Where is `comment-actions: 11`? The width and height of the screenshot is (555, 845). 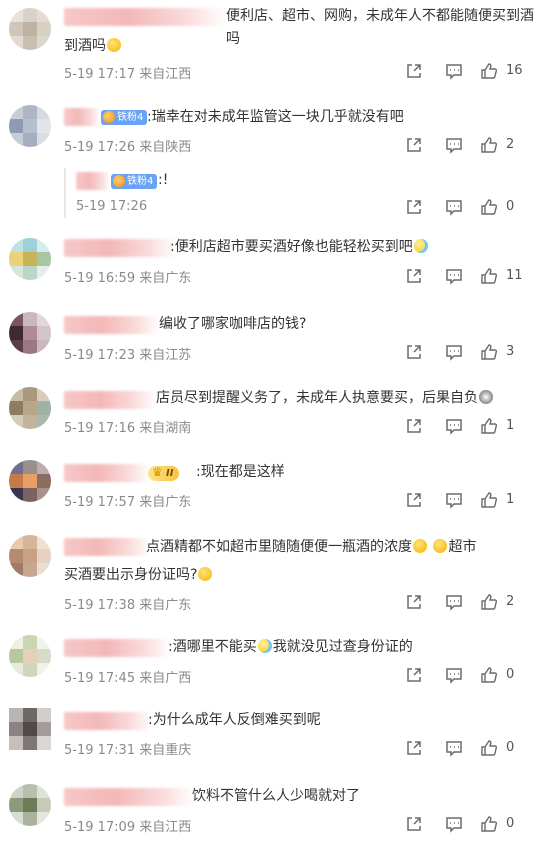
comment-actions: 11 is located at coordinates (480, 277).